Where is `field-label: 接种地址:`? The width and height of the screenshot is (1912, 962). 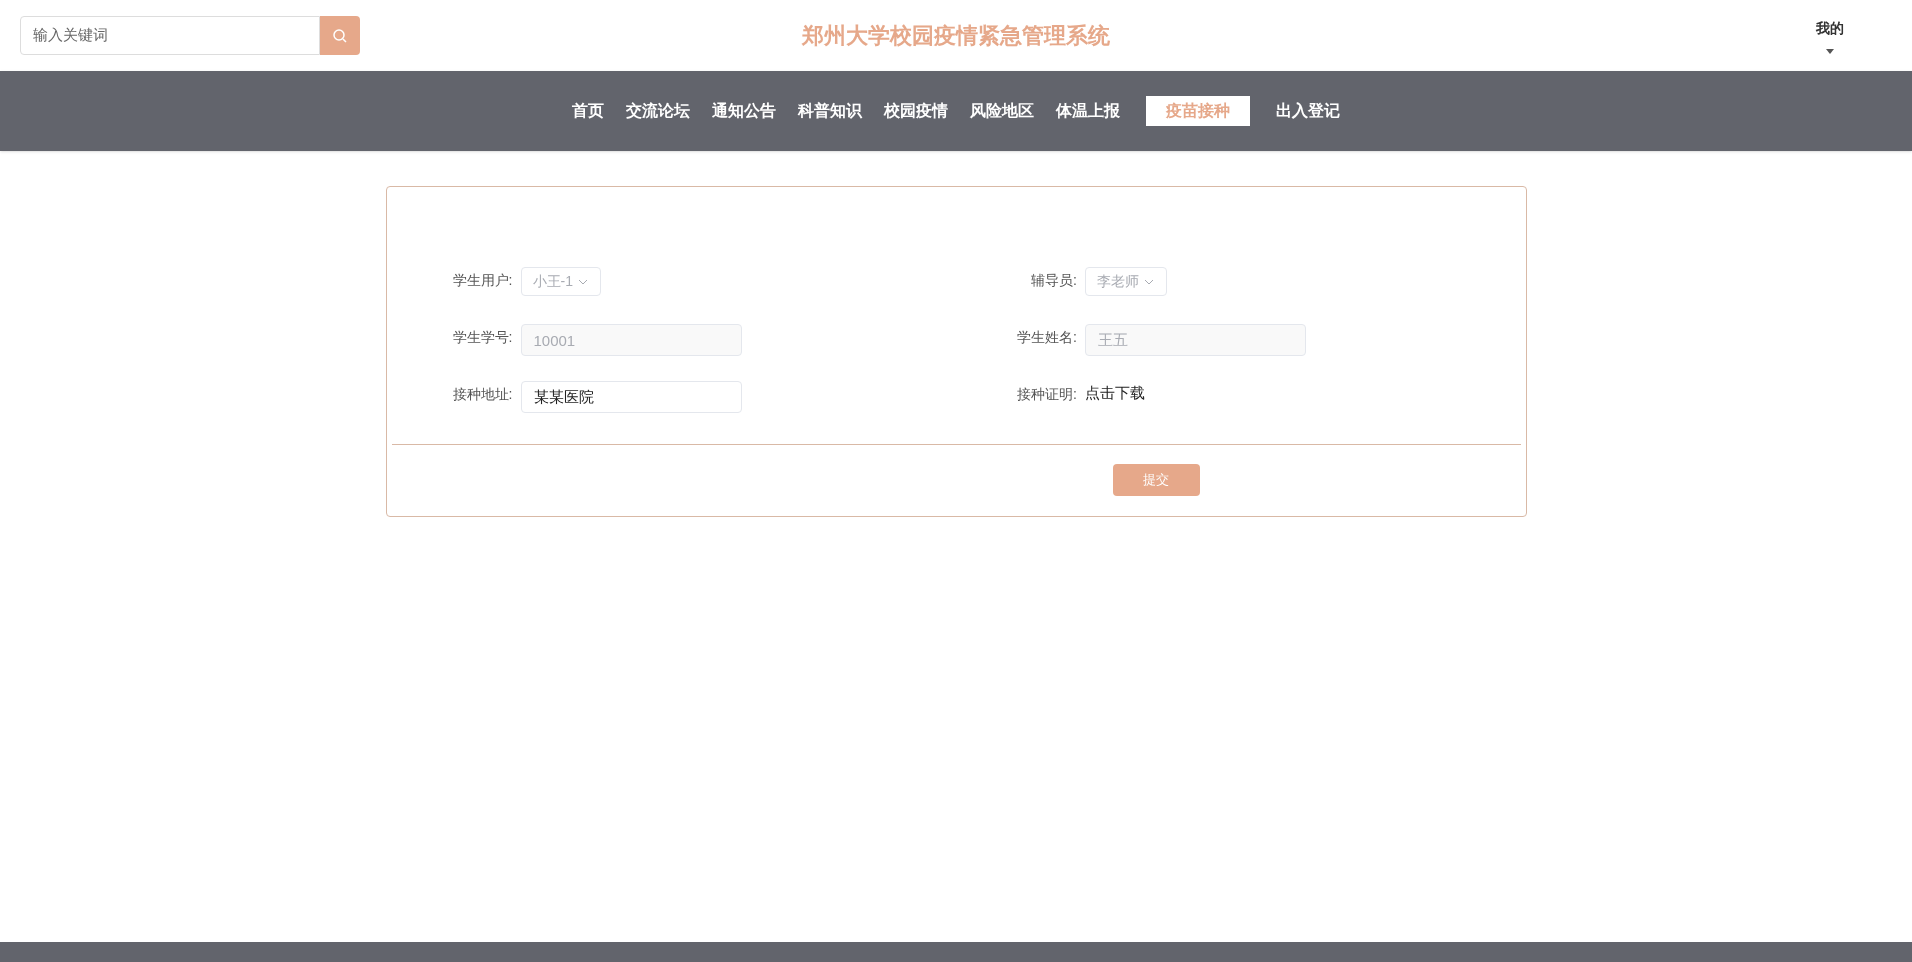
field-label: 接种地址: is located at coordinates (482, 394).